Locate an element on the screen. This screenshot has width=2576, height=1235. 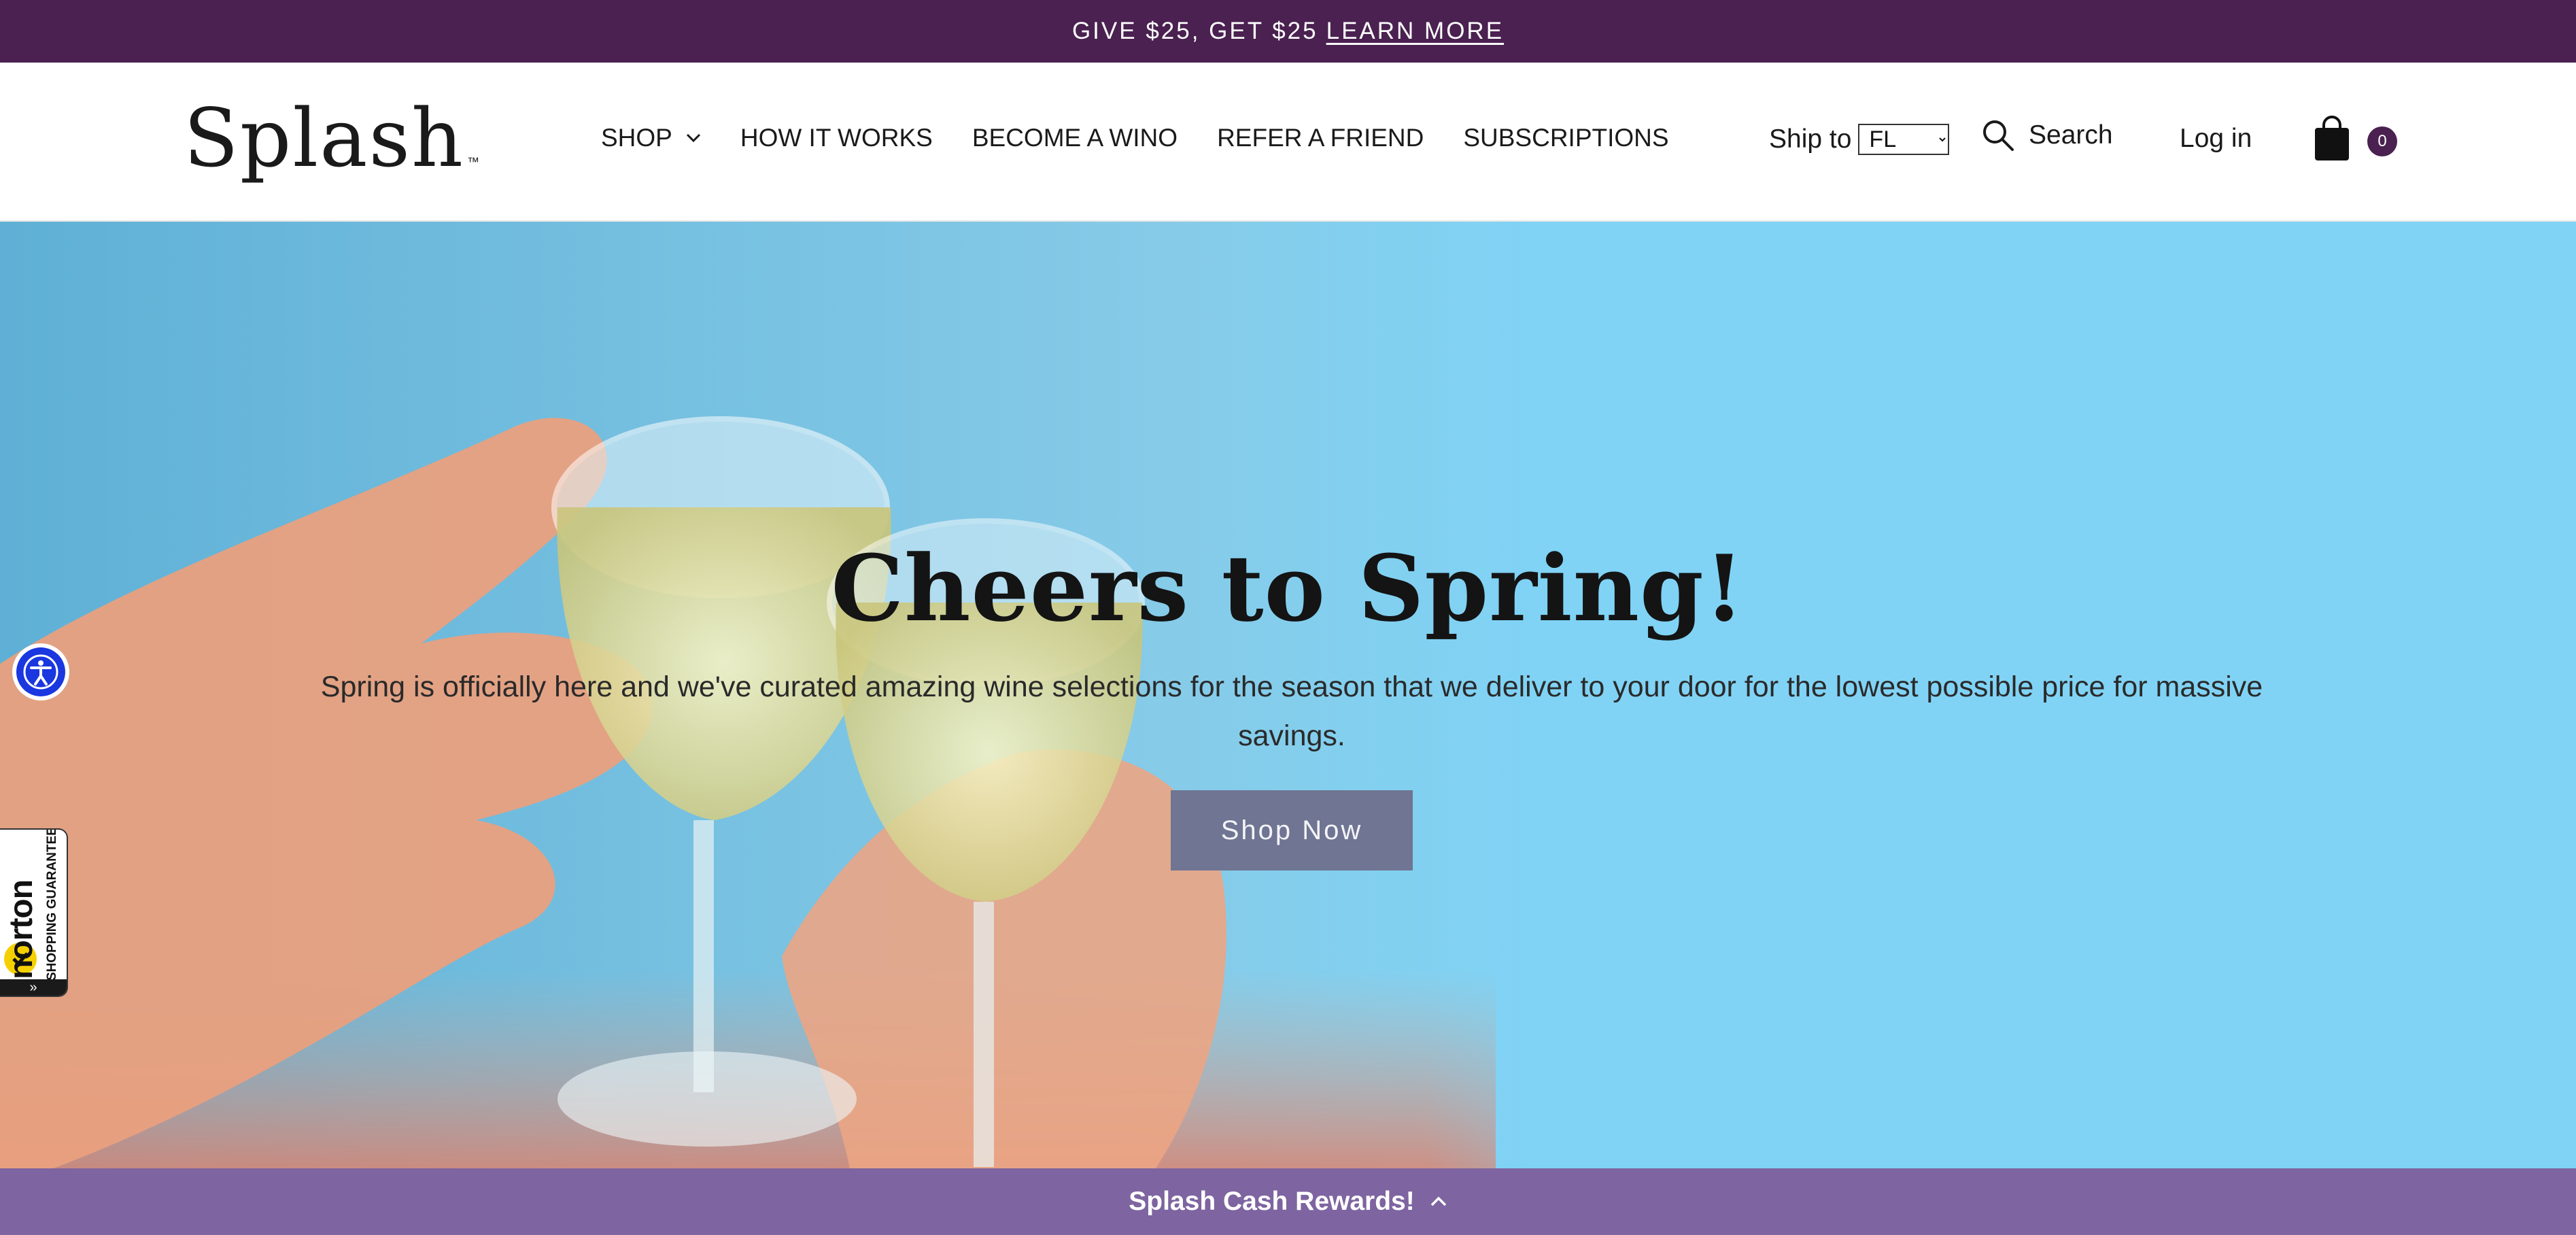
nav-item-refer-a-friend: REFER A FRIEND is located at coordinates (1320, 138).